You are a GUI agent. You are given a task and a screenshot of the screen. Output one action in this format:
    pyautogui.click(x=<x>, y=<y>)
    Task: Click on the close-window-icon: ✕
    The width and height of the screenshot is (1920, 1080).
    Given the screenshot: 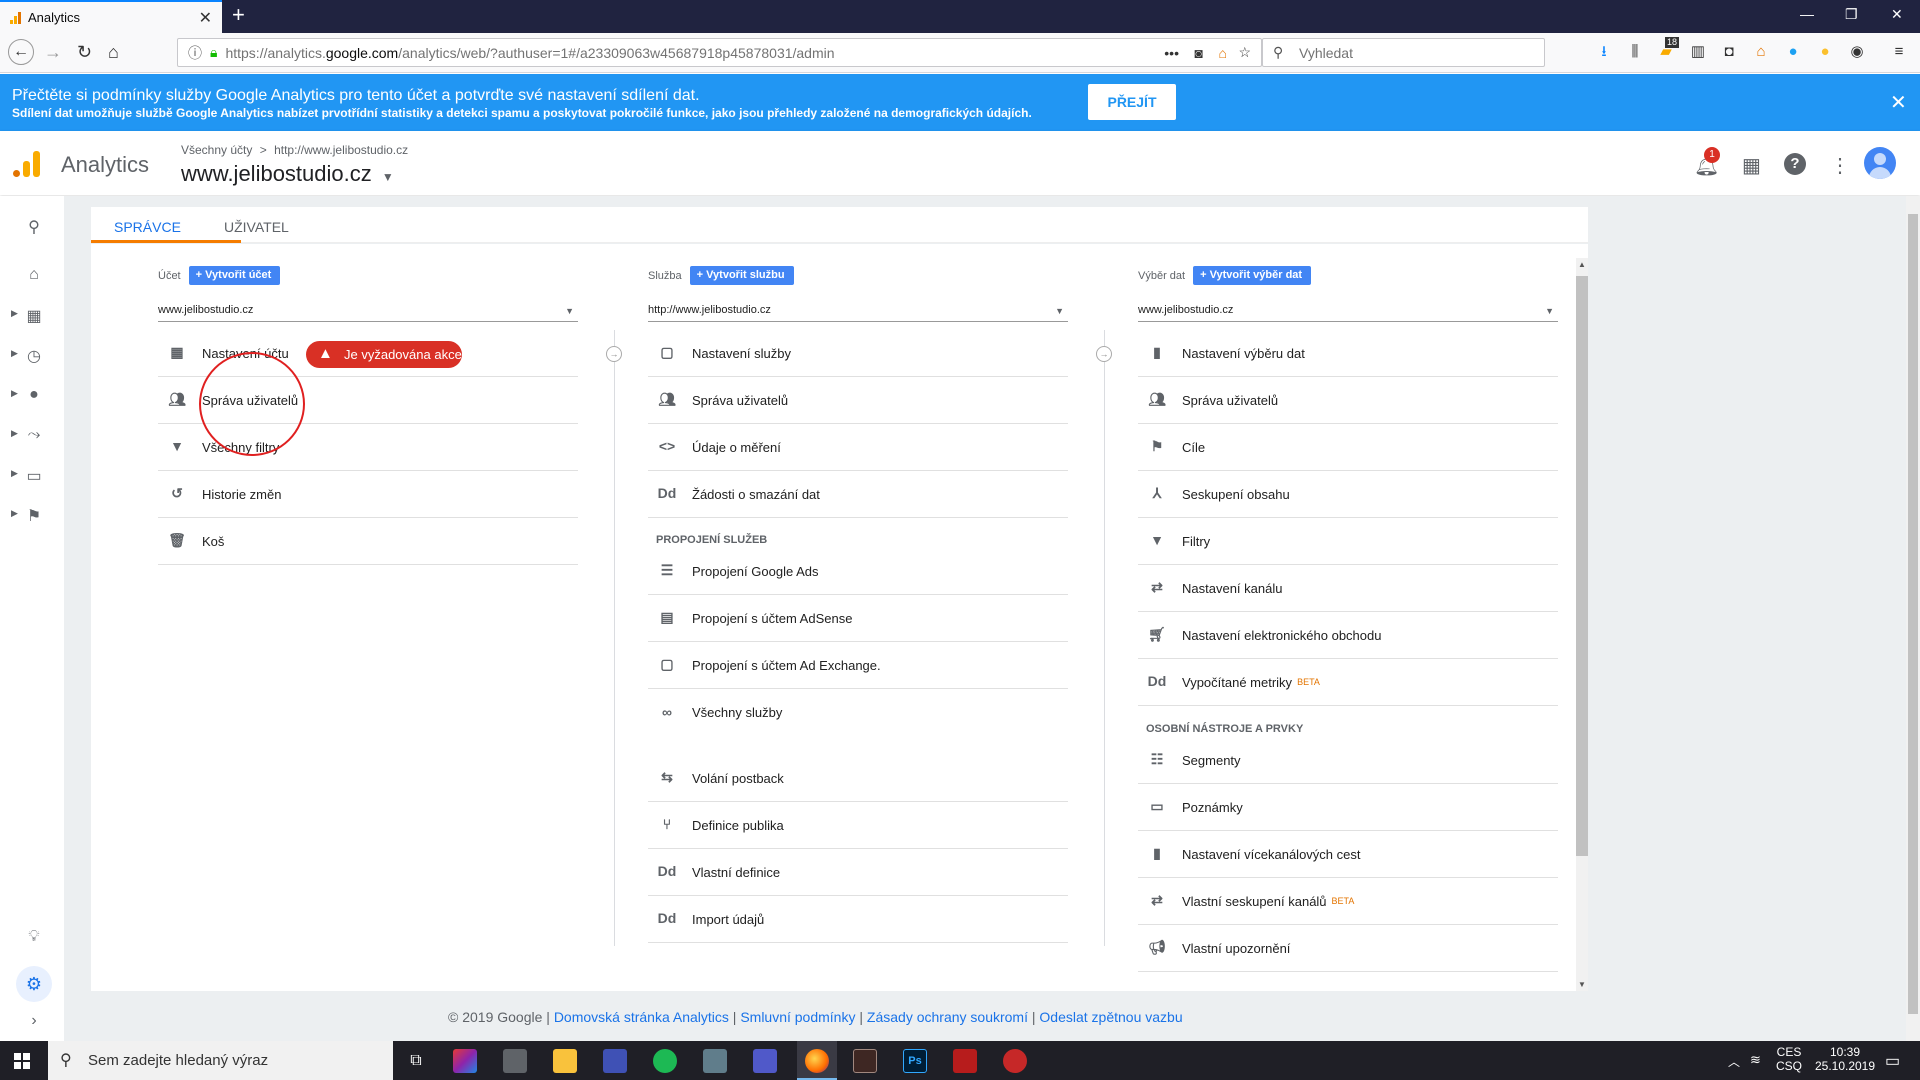 What is the action you would take?
    pyautogui.click(x=1897, y=14)
    